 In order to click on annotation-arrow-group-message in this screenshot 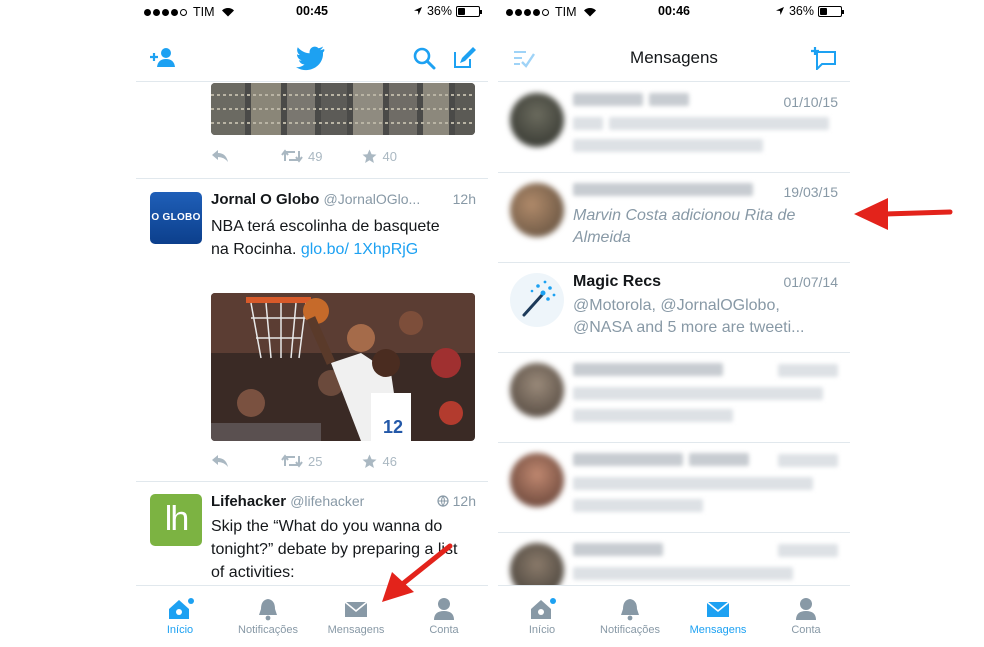, I will do `click(903, 214)`.